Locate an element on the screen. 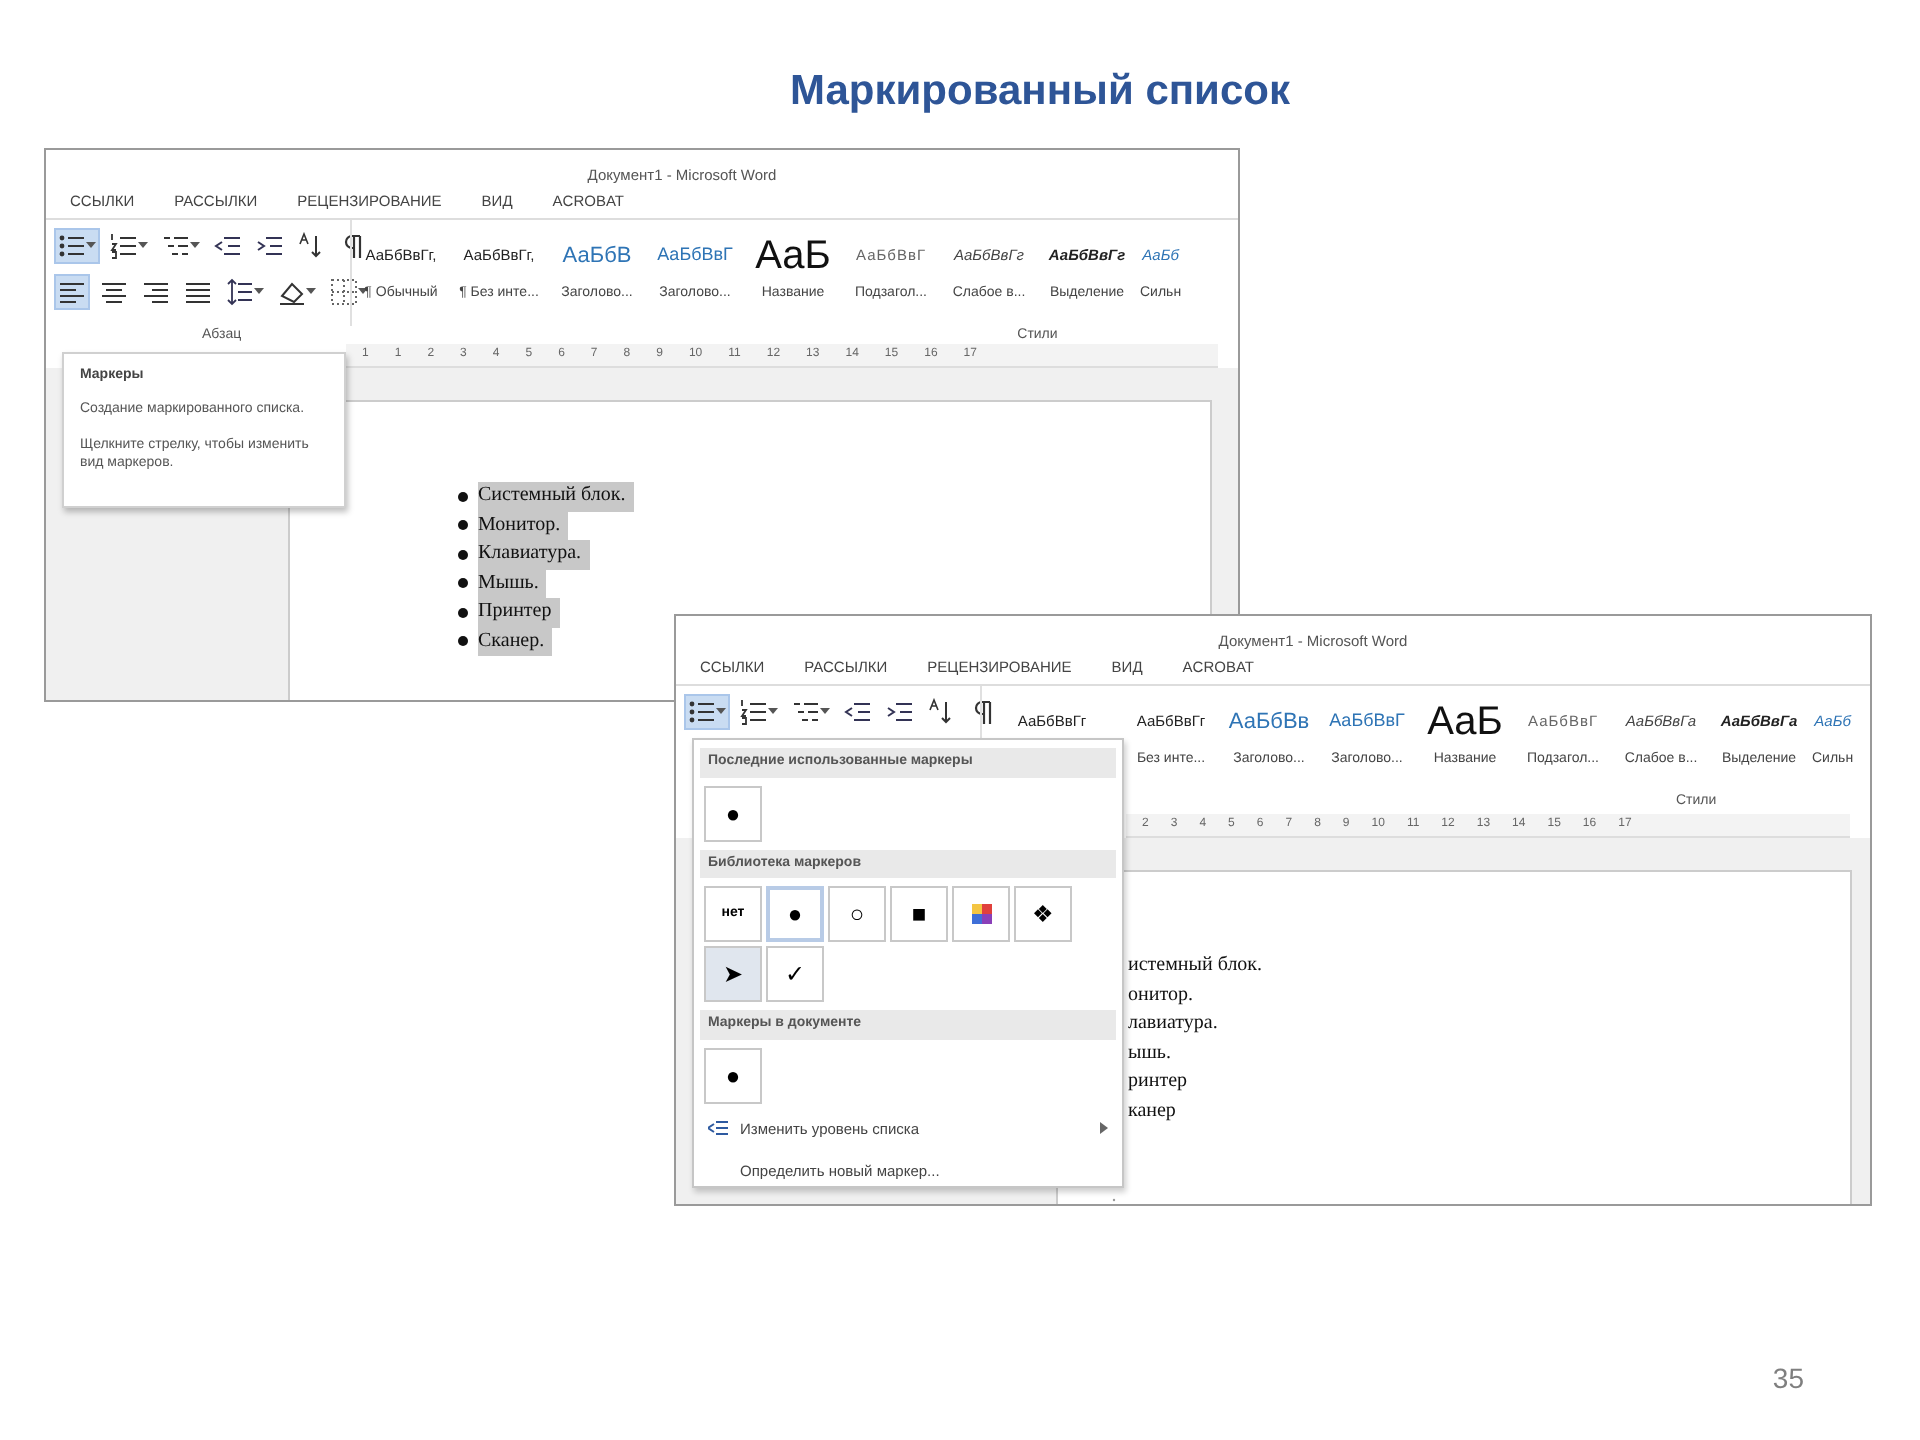 This screenshot has width=1920, height=1440. shading-icon is located at coordinates (292, 292).